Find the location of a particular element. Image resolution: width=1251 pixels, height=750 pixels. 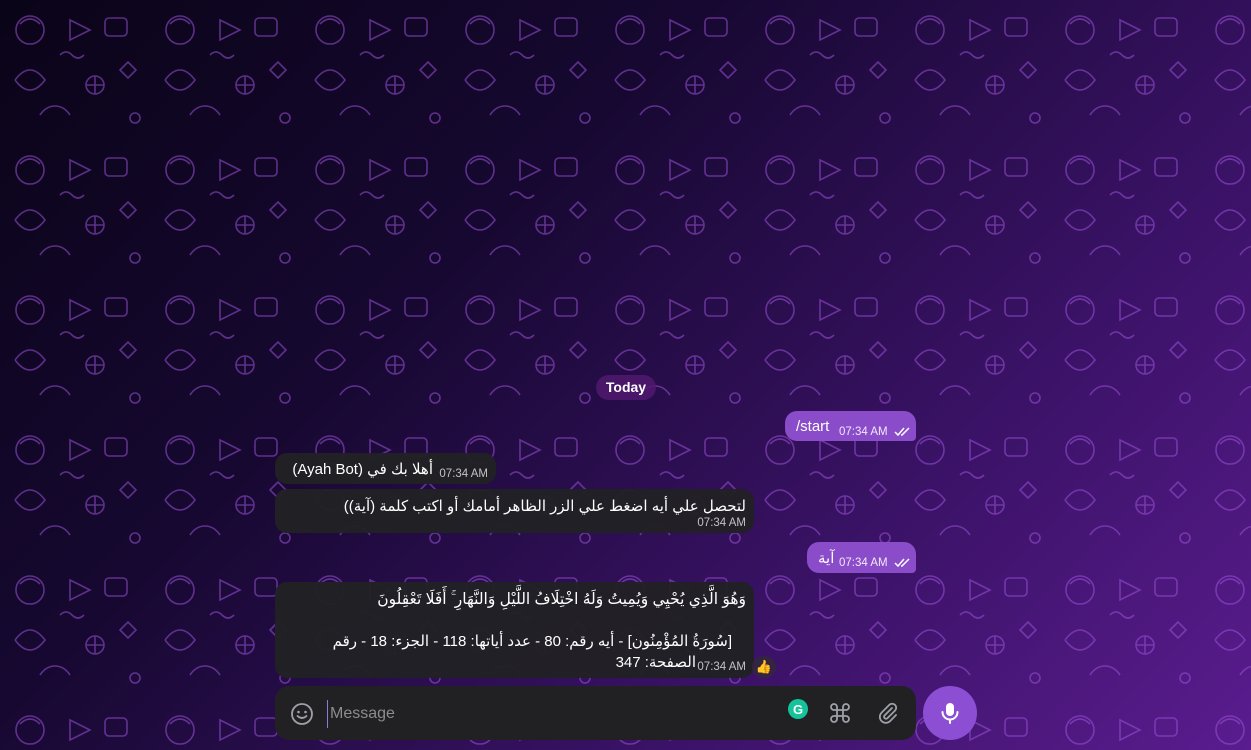

message-text: آية is located at coordinates (826, 558).